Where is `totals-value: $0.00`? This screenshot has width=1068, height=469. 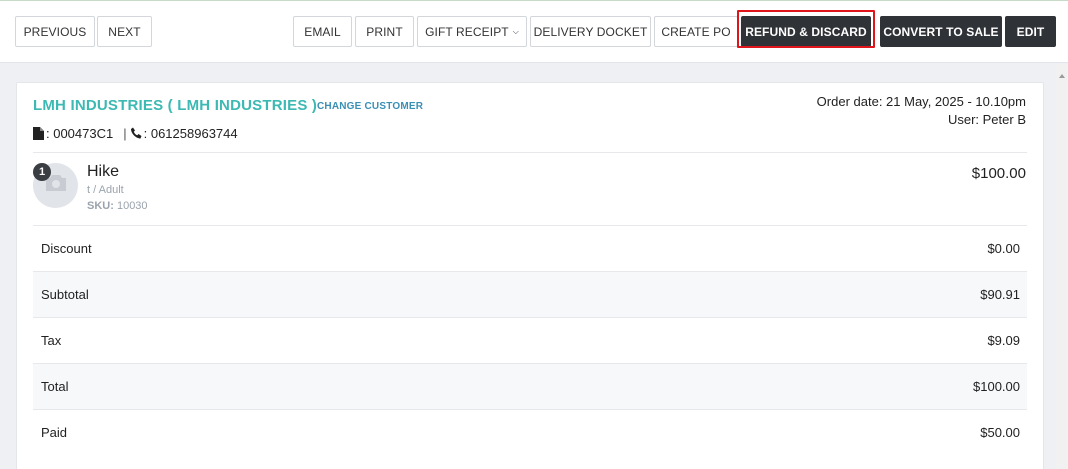
totals-value: $0.00 is located at coordinates (1003, 248).